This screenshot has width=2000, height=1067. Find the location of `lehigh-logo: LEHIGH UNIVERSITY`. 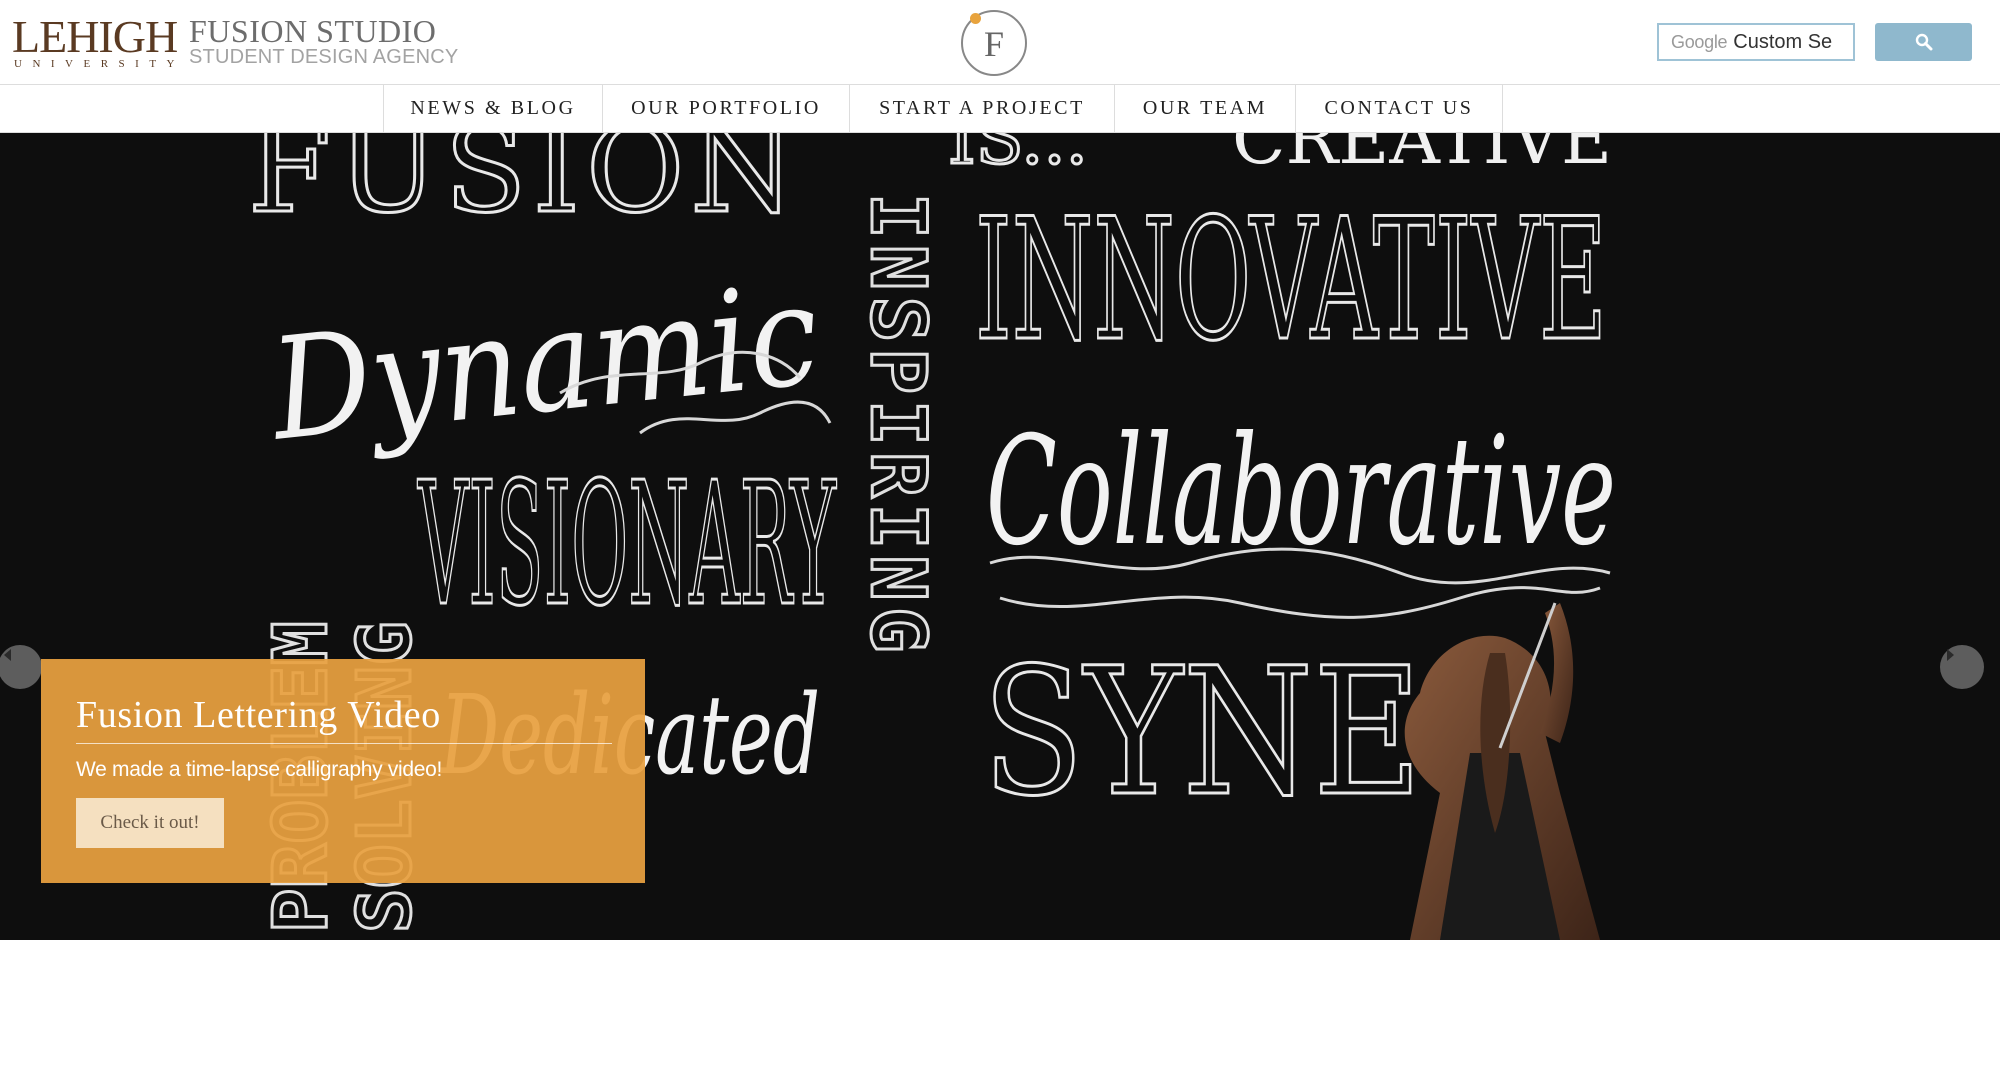

lehigh-logo: LEHIGH UNIVERSITY is located at coordinates (98, 41).